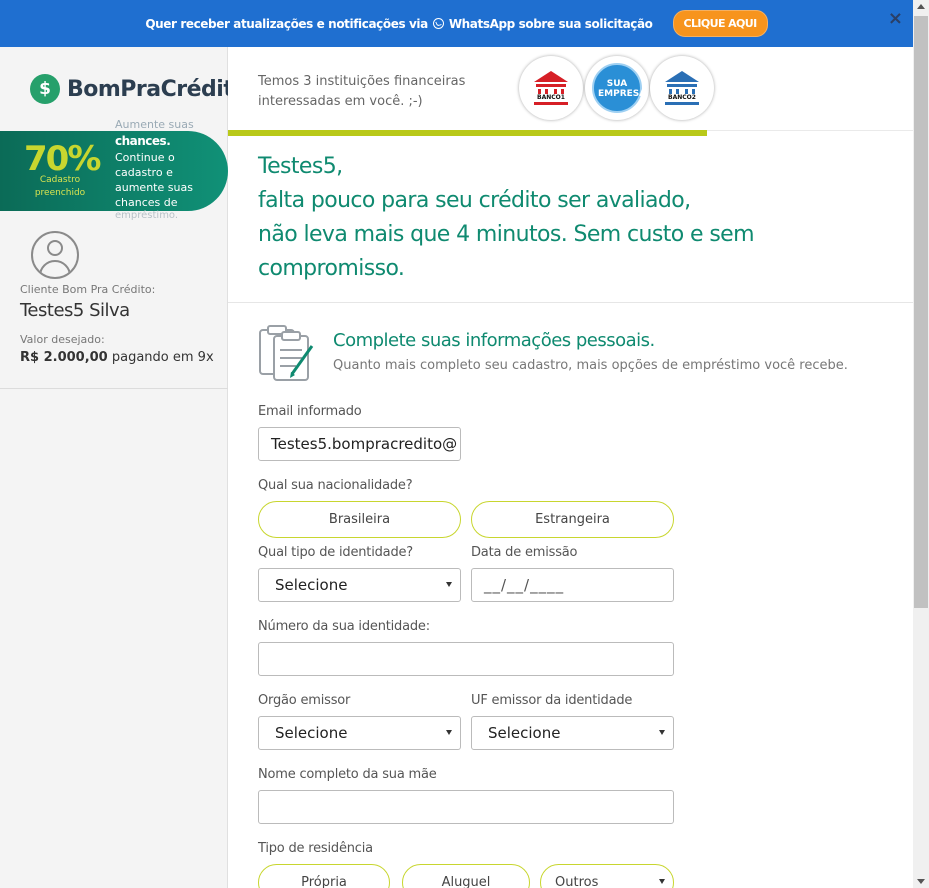  Describe the element at coordinates (572, 733) in the screenshot. I see `uf-select: Selecione` at that location.